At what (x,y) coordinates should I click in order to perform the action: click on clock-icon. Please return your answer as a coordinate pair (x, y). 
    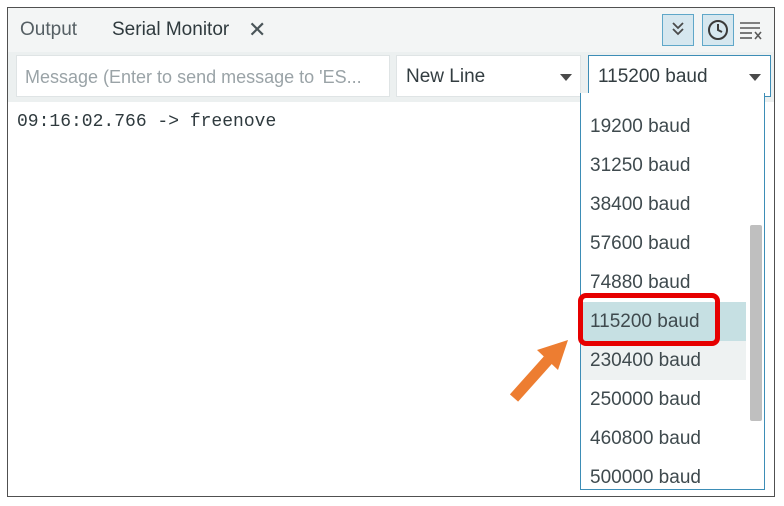
    Looking at the image, I should click on (718, 30).